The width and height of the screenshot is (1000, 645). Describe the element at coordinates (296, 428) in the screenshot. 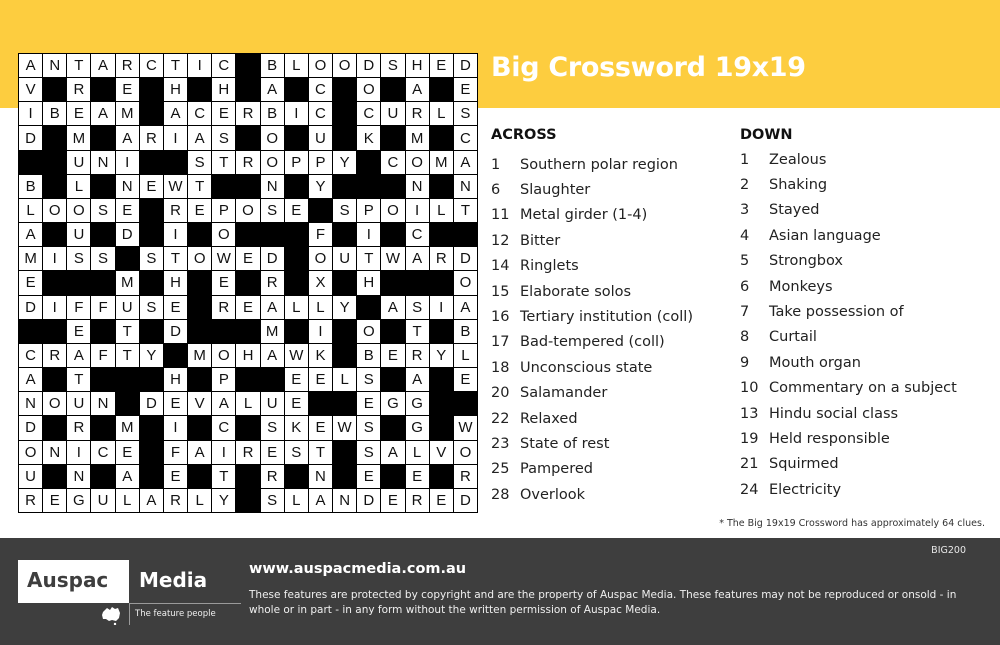

I see `grid-cell: K` at that location.